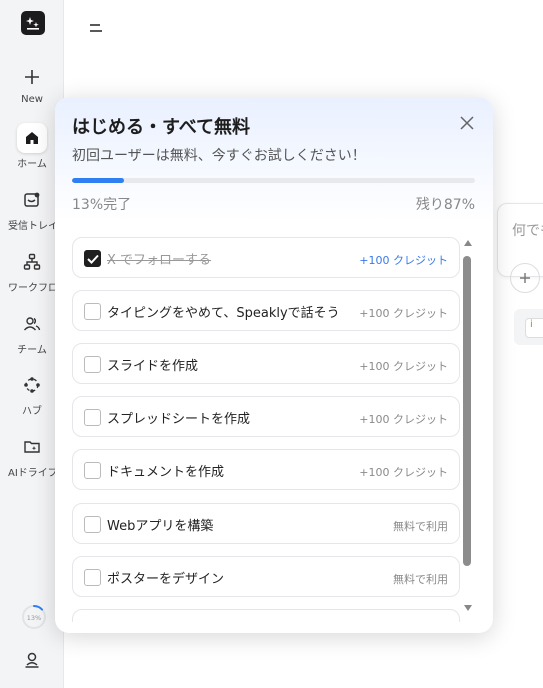 The height and width of the screenshot is (688, 543). What do you see at coordinates (32, 447) in the screenshot?
I see `folder-icon` at bounding box center [32, 447].